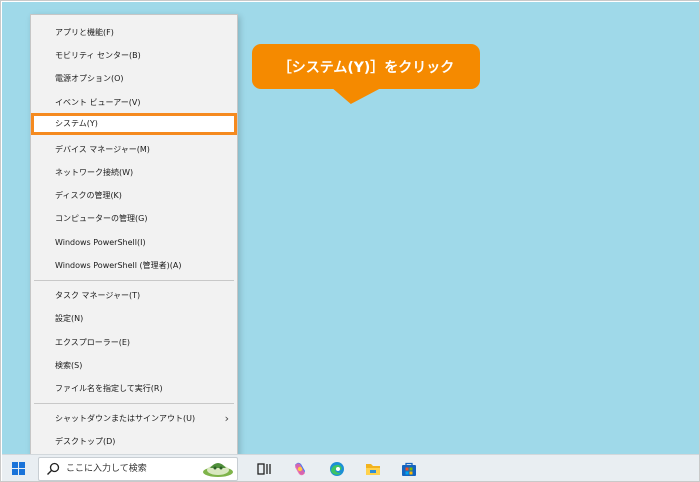  I want to click on file-explorer-icon, so click(373, 469).